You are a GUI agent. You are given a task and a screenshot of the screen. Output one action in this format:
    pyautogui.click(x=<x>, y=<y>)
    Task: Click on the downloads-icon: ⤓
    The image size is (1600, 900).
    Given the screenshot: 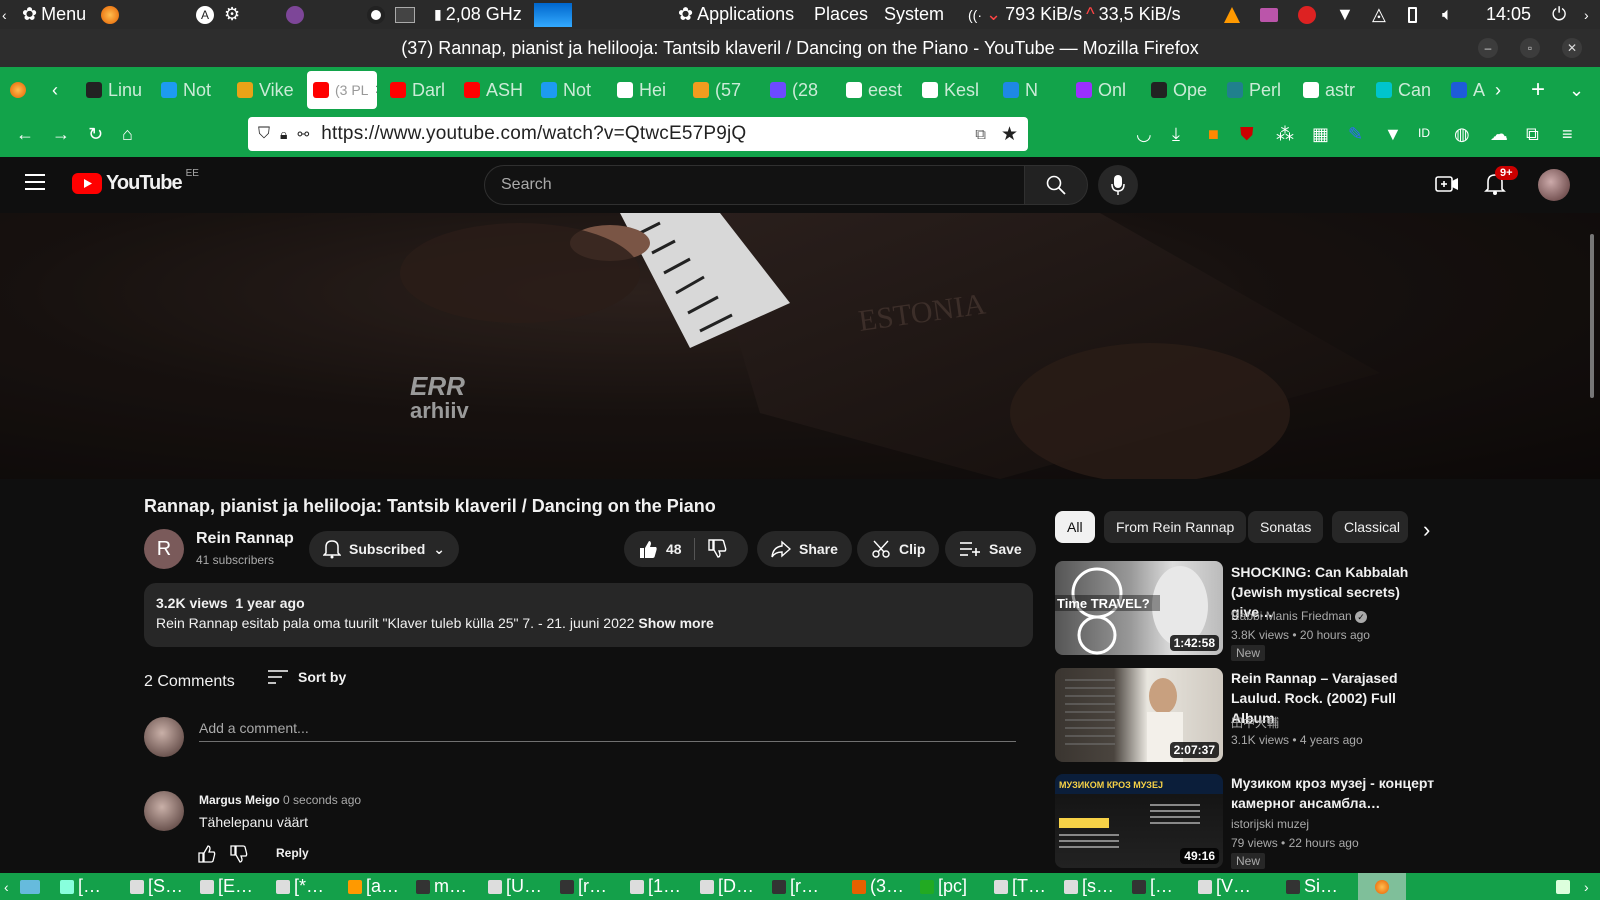 What is the action you would take?
    pyautogui.click(x=1176, y=134)
    